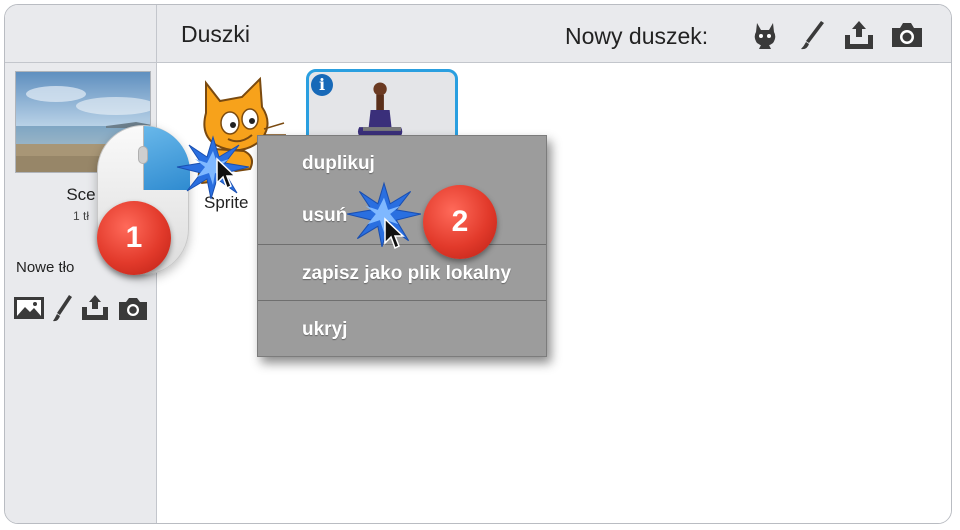  Describe the element at coordinates (95, 308) in the screenshot. I see `upload-backdrop-icon` at that location.